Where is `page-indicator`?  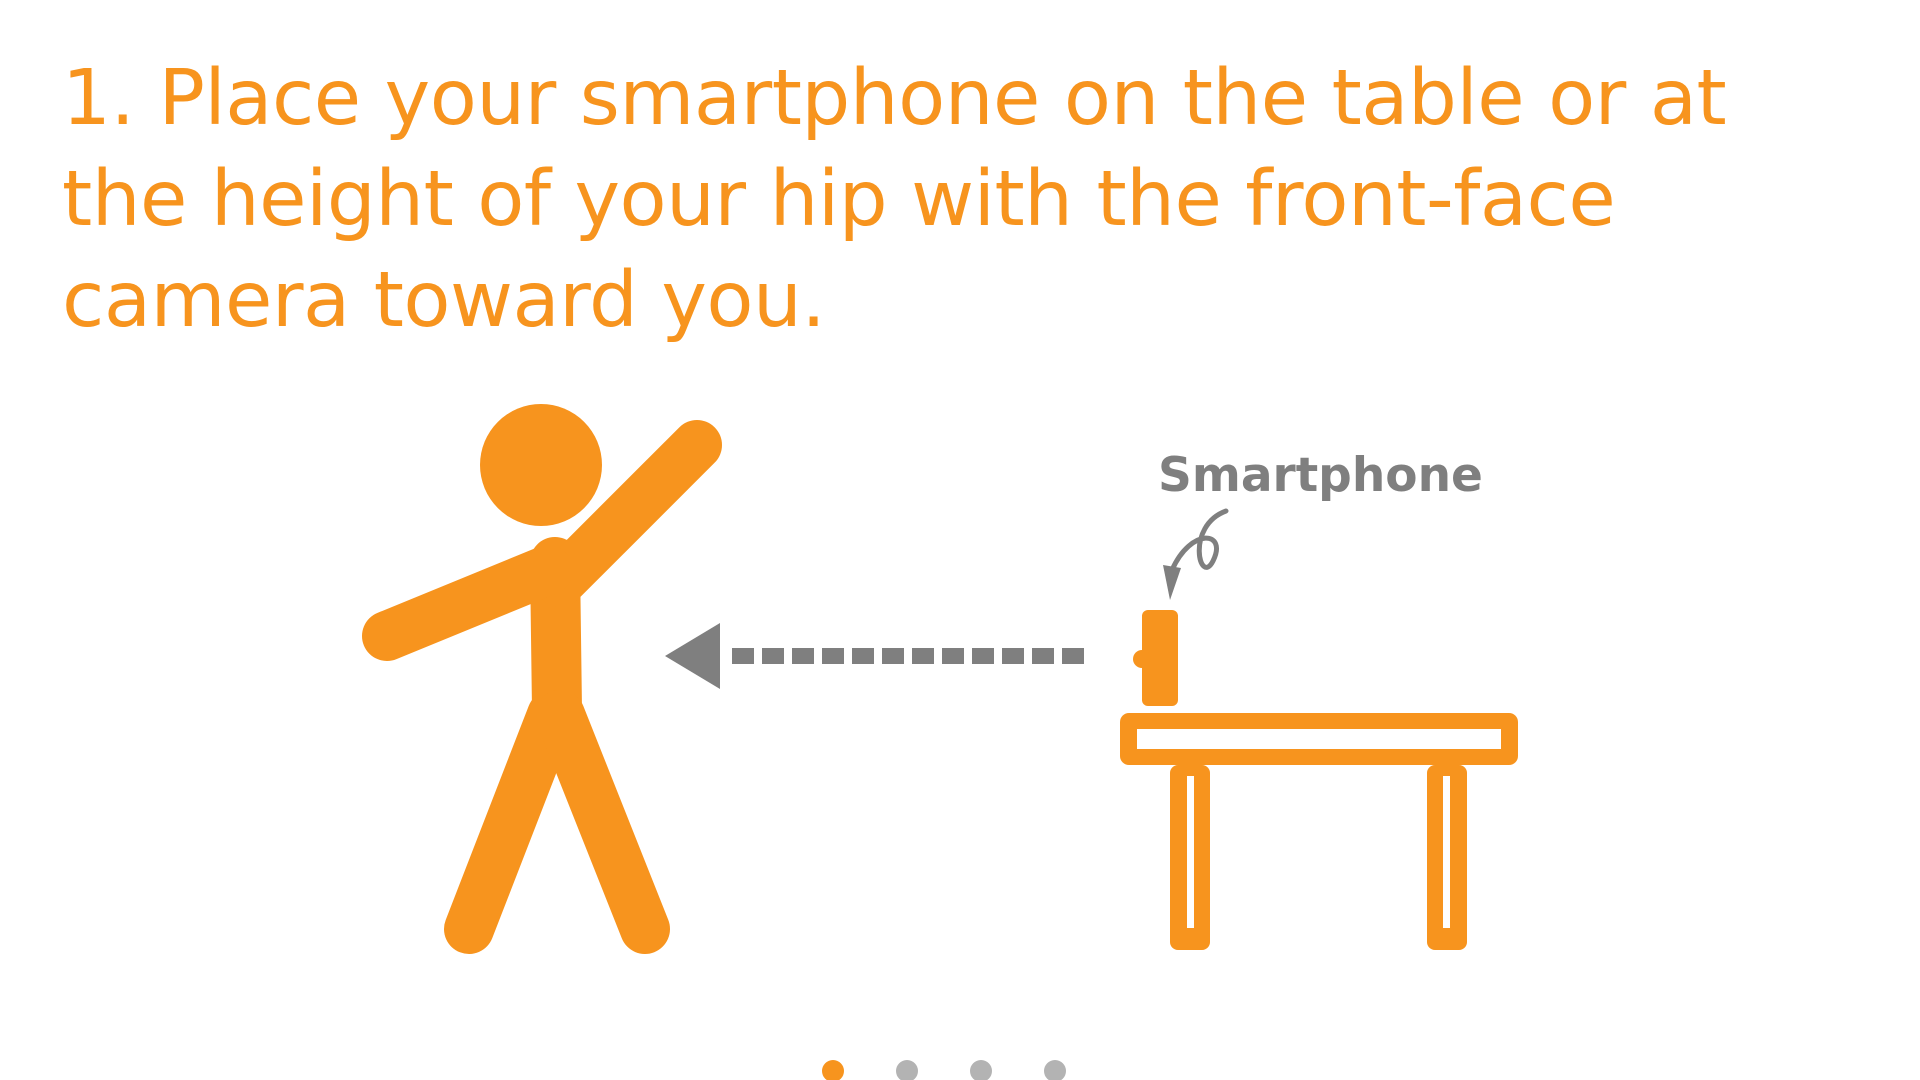 page-indicator is located at coordinates (944, 1070).